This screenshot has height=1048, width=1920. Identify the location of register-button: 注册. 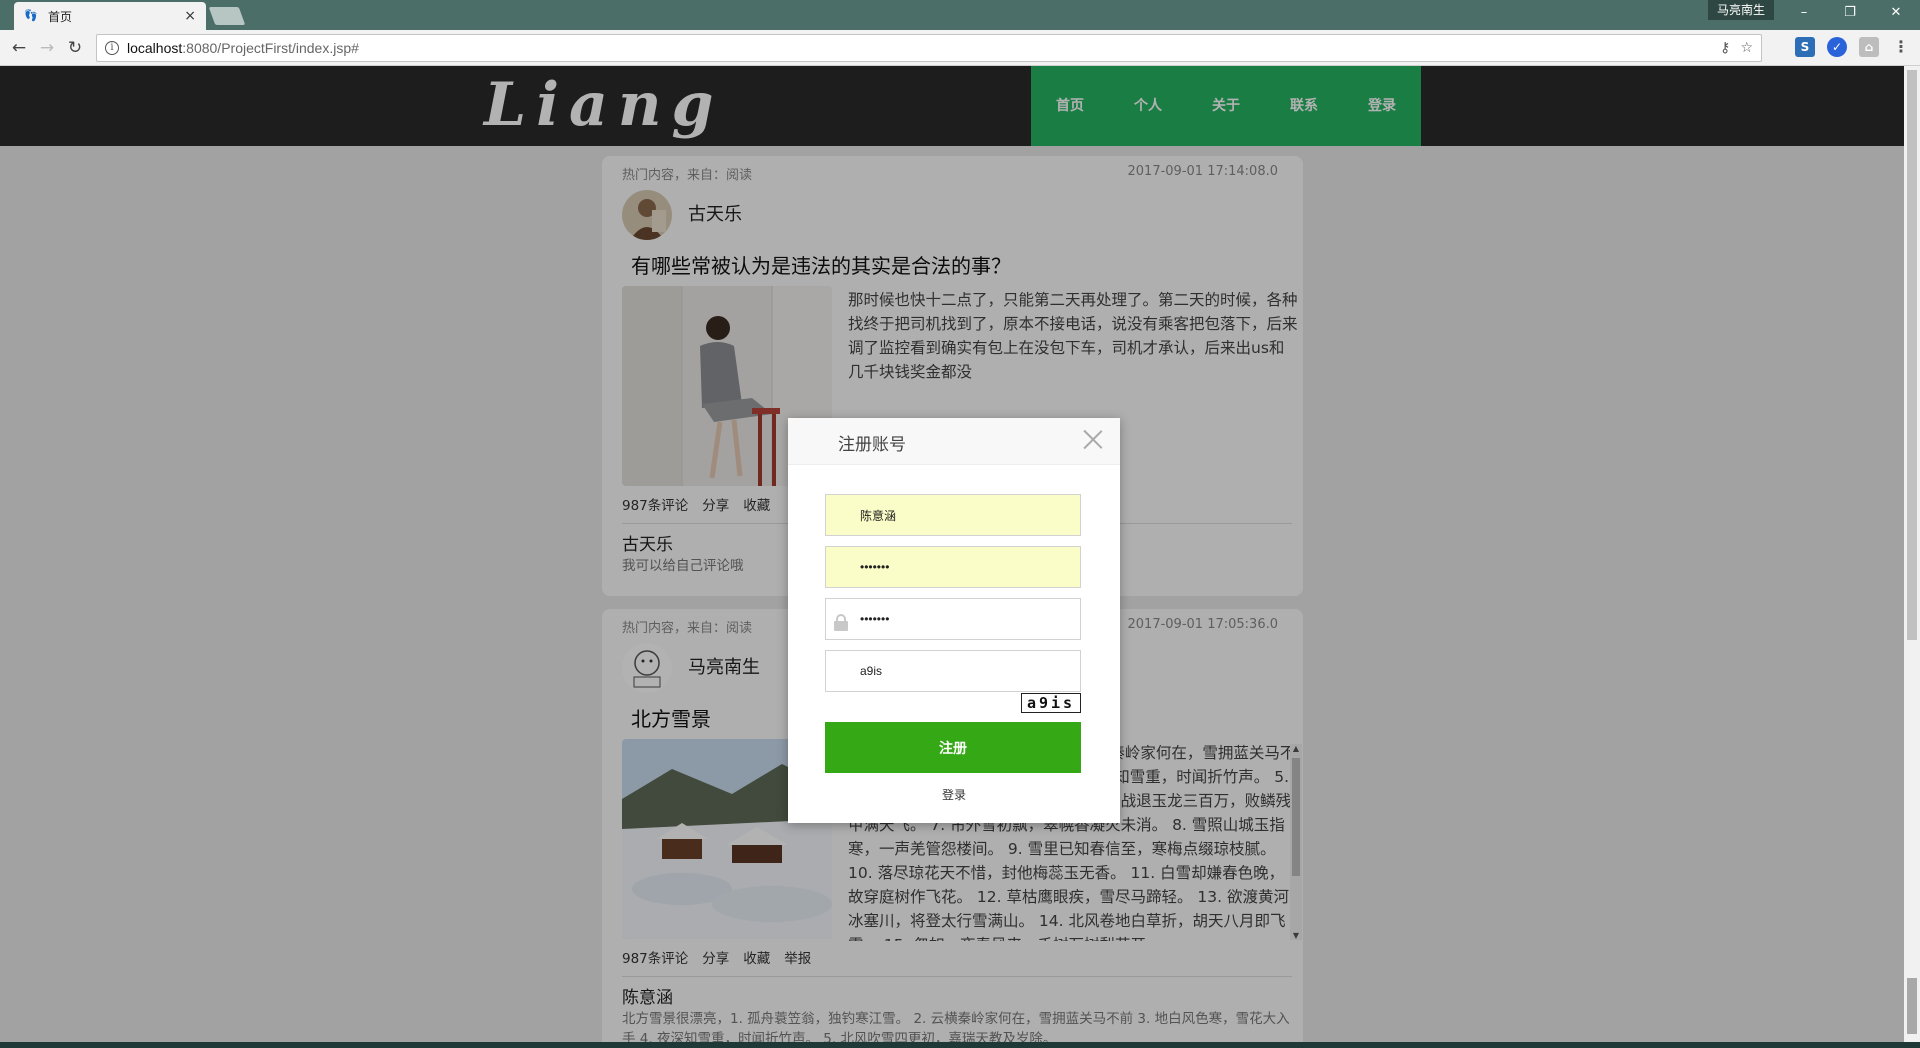
(953, 747).